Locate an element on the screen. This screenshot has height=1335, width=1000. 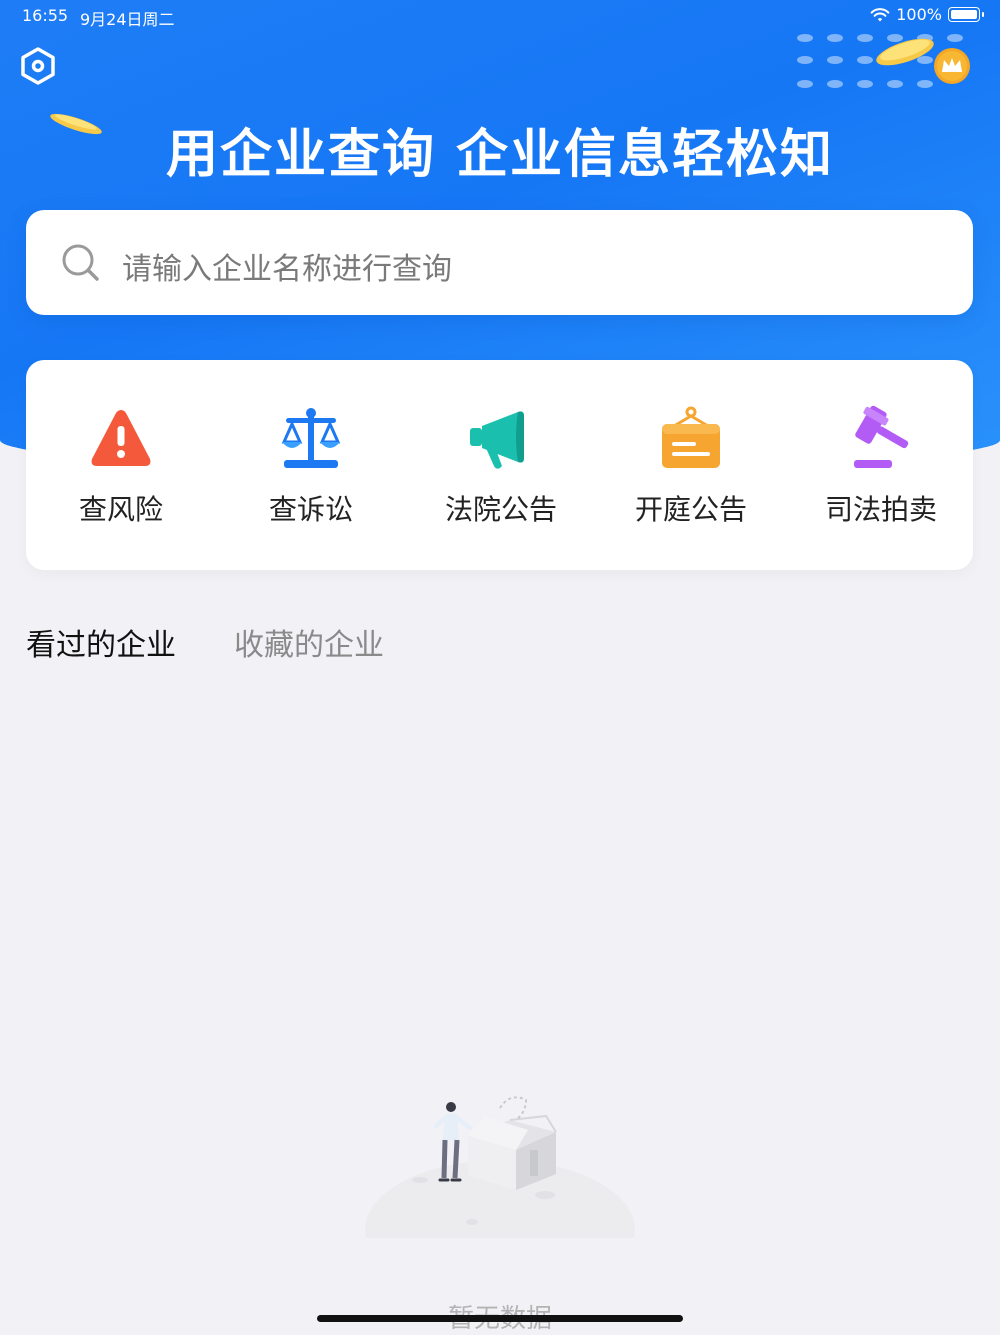
crown-icon is located at coordinates (952, 66).